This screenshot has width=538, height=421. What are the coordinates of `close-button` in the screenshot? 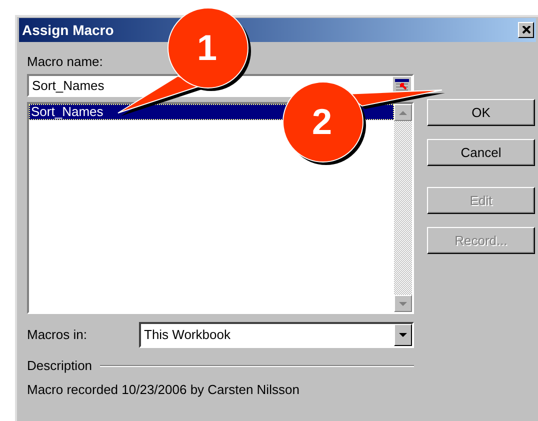 It's located at (526, 30).